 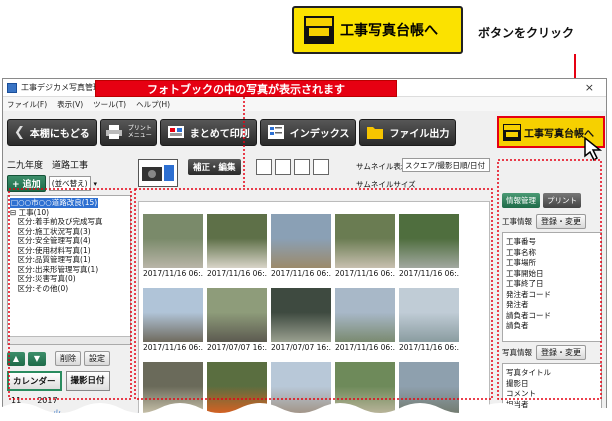 I want to click on file-output-label: ファイル出力, so click(x=419, y=134).